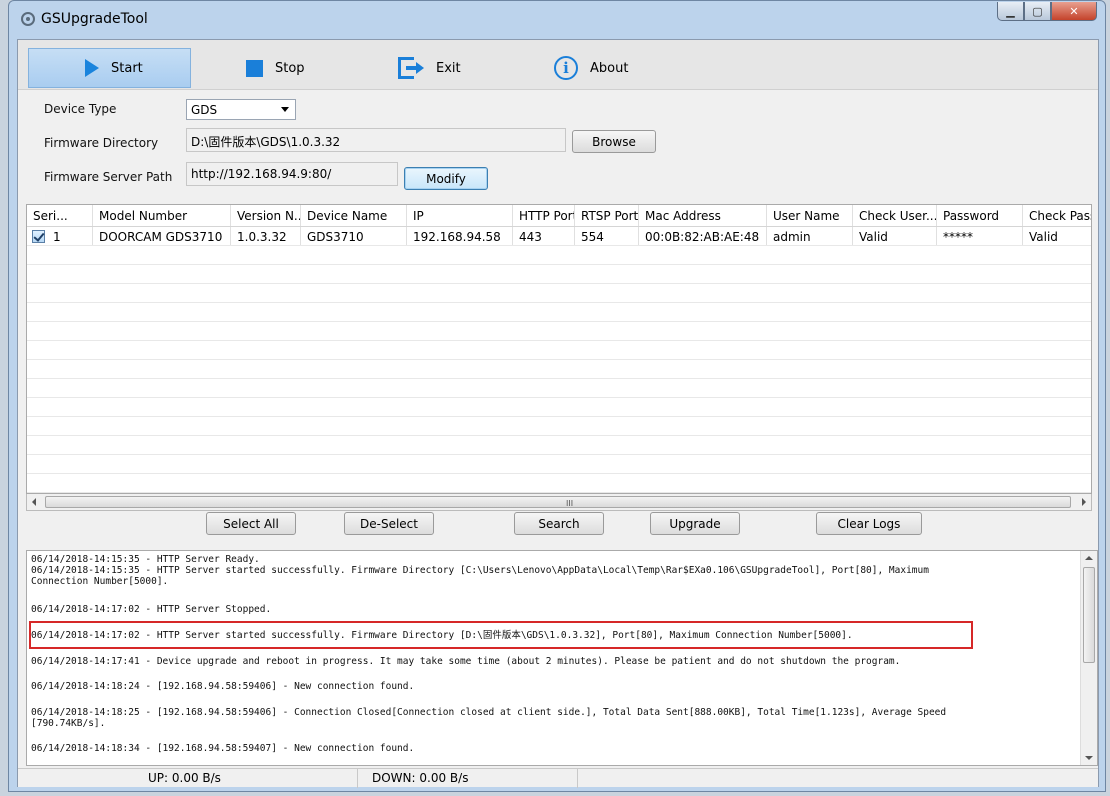 The width and height of the screenshot is (1110, 796). What do you see at coordinates (38, 236) in the screenshot?
I see `row-checkbox` at bounding box center [38, 236].